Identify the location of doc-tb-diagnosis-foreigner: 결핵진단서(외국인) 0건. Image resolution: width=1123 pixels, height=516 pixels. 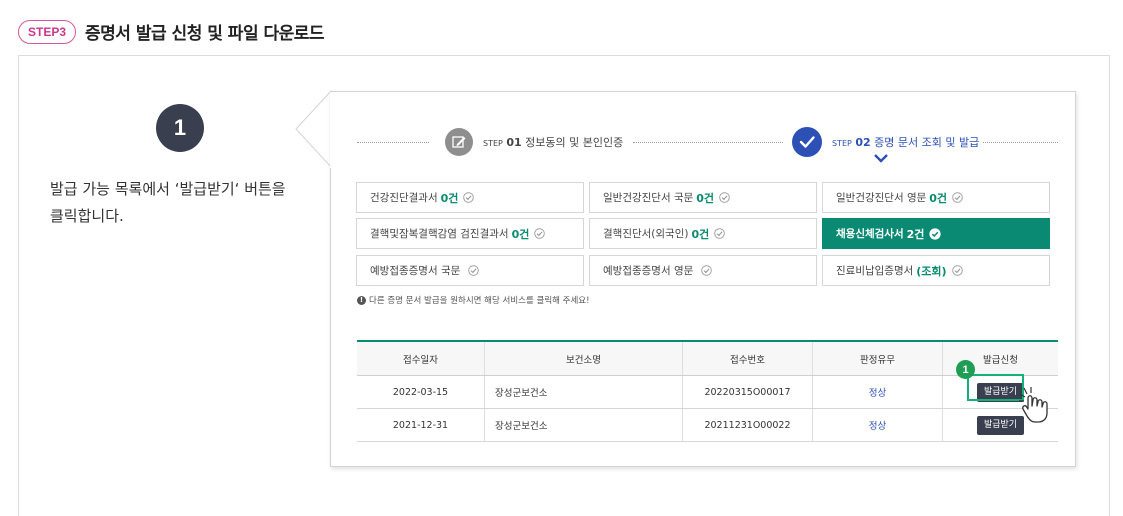
(703, 233).